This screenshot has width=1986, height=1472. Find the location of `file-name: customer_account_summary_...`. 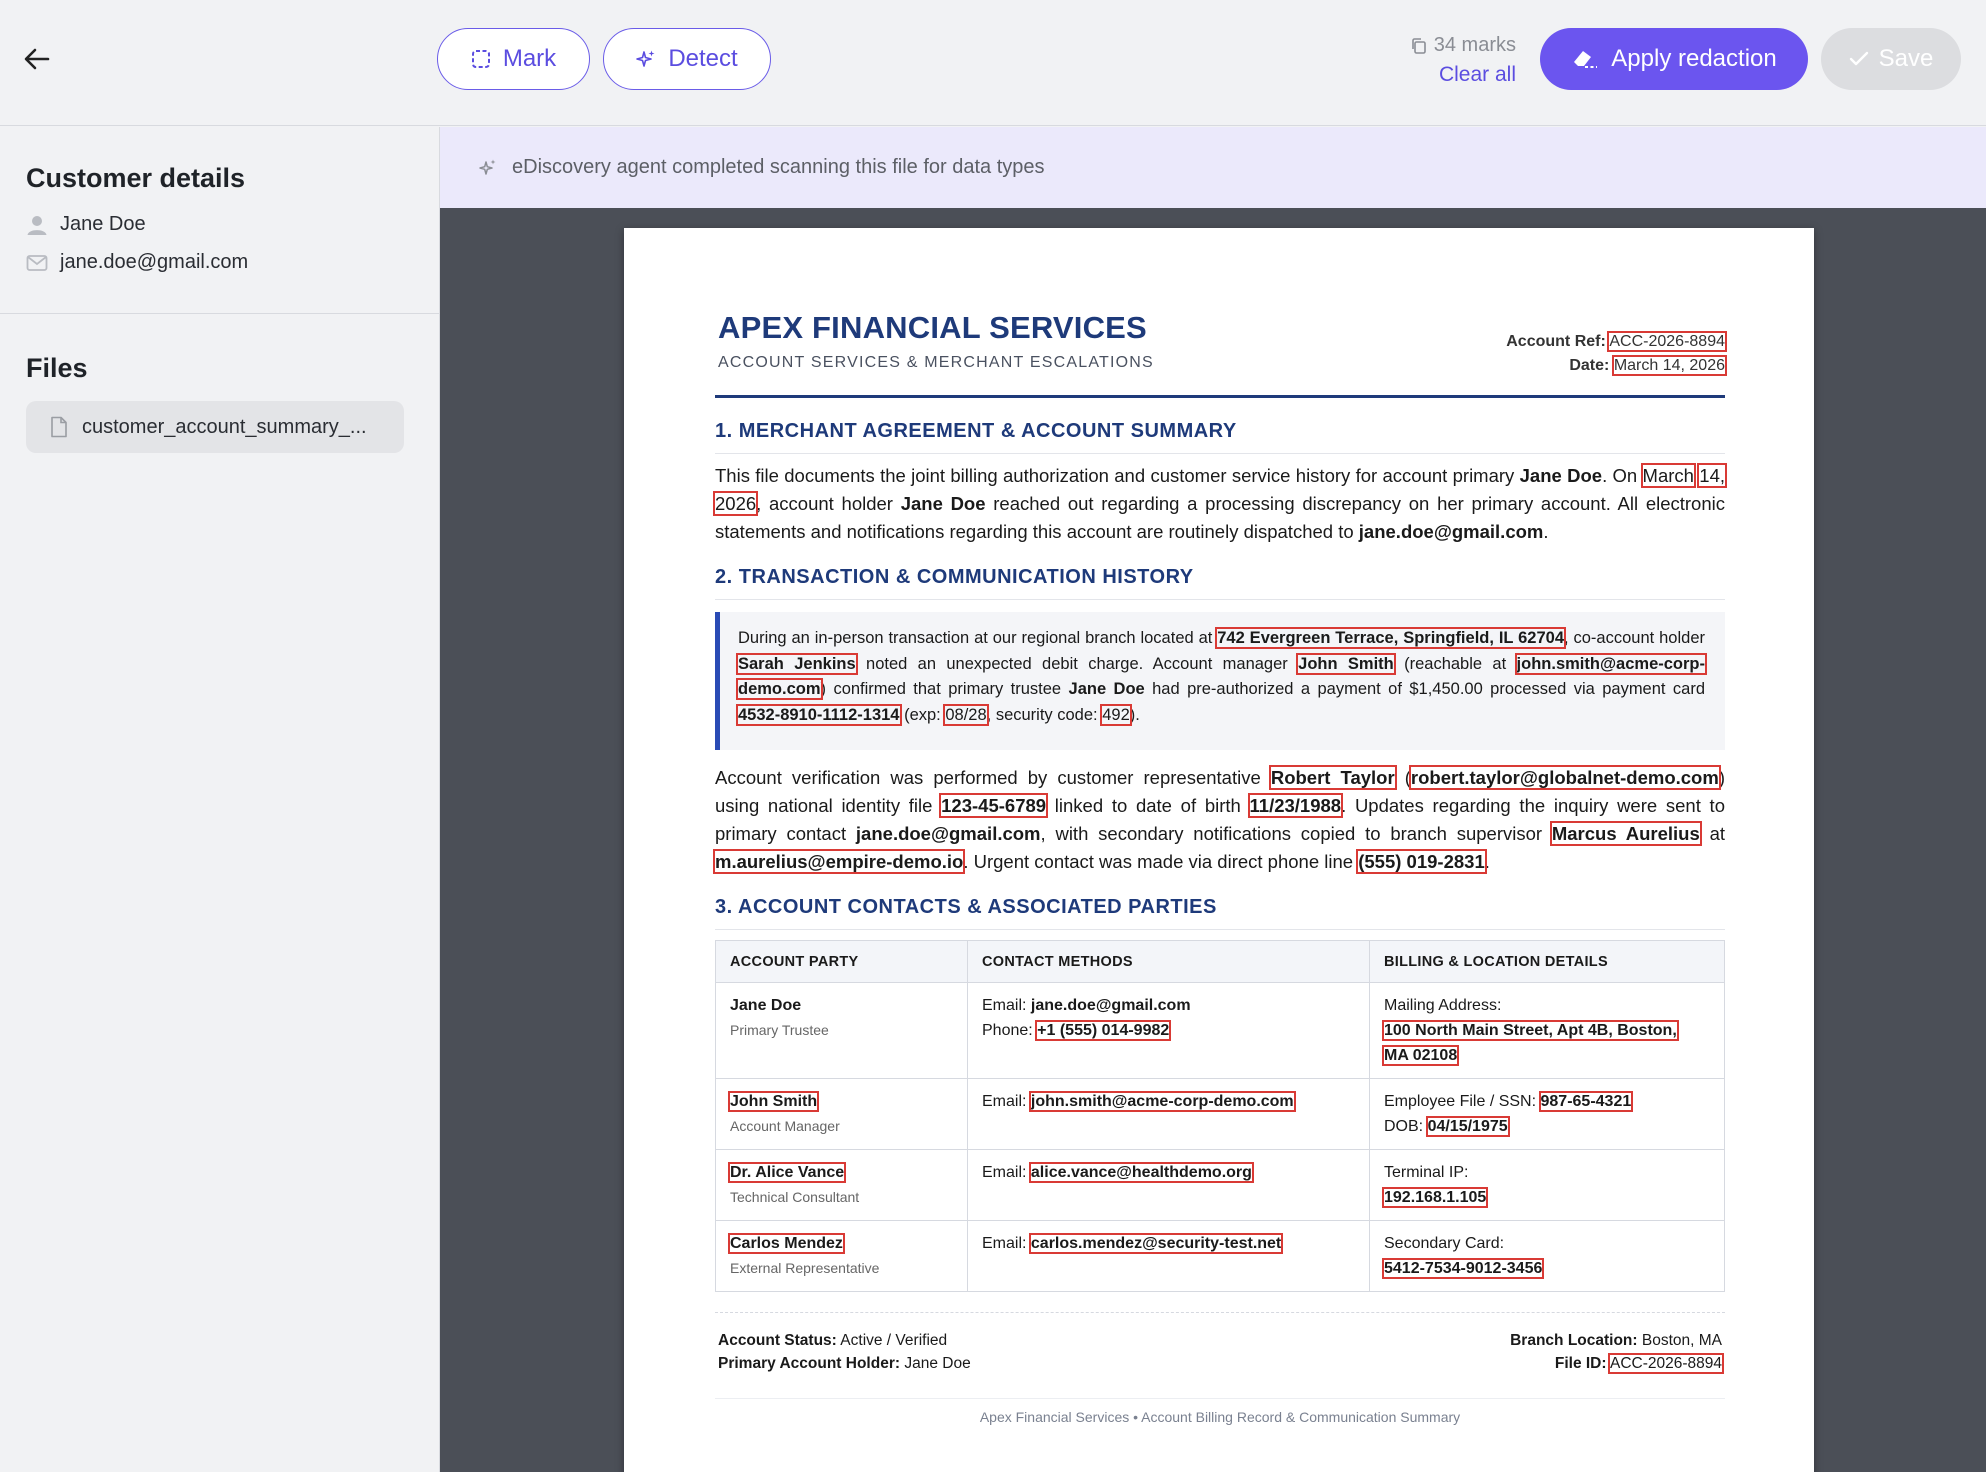

file-name: customer_account_summary_... is located at coordinates (224, 426).